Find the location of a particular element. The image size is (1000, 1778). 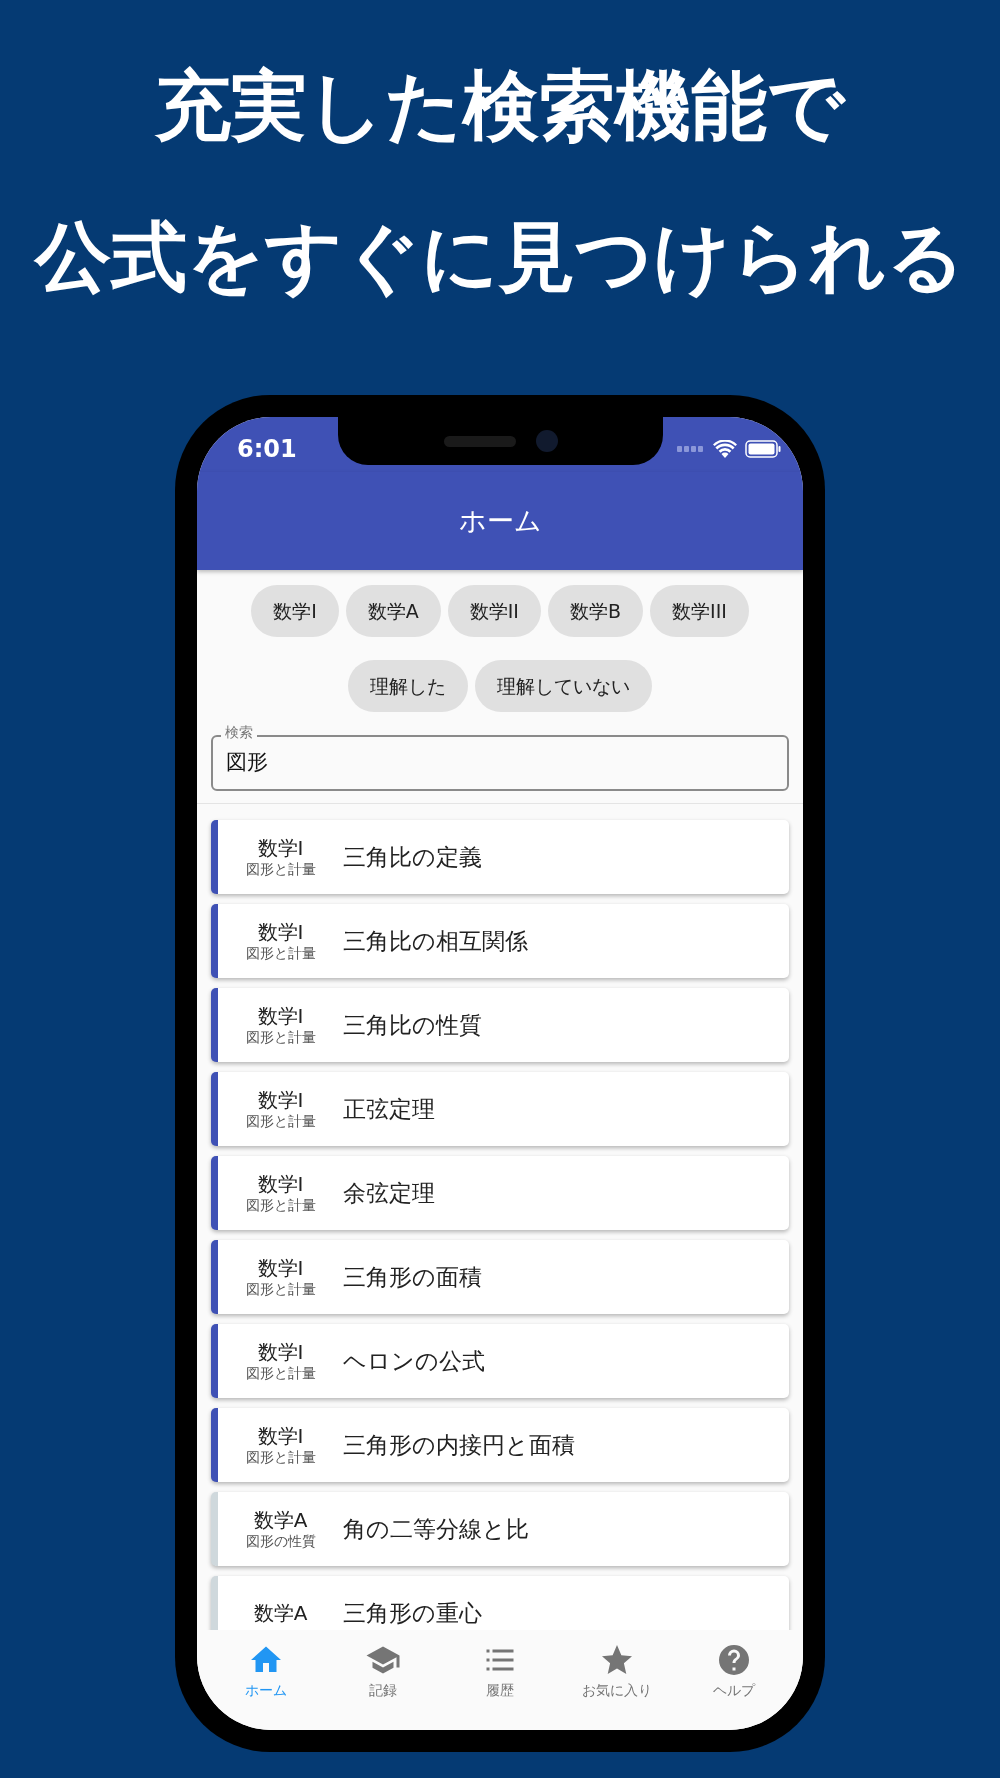

filter-chip: 理解した is located at coordinates (408, 686).